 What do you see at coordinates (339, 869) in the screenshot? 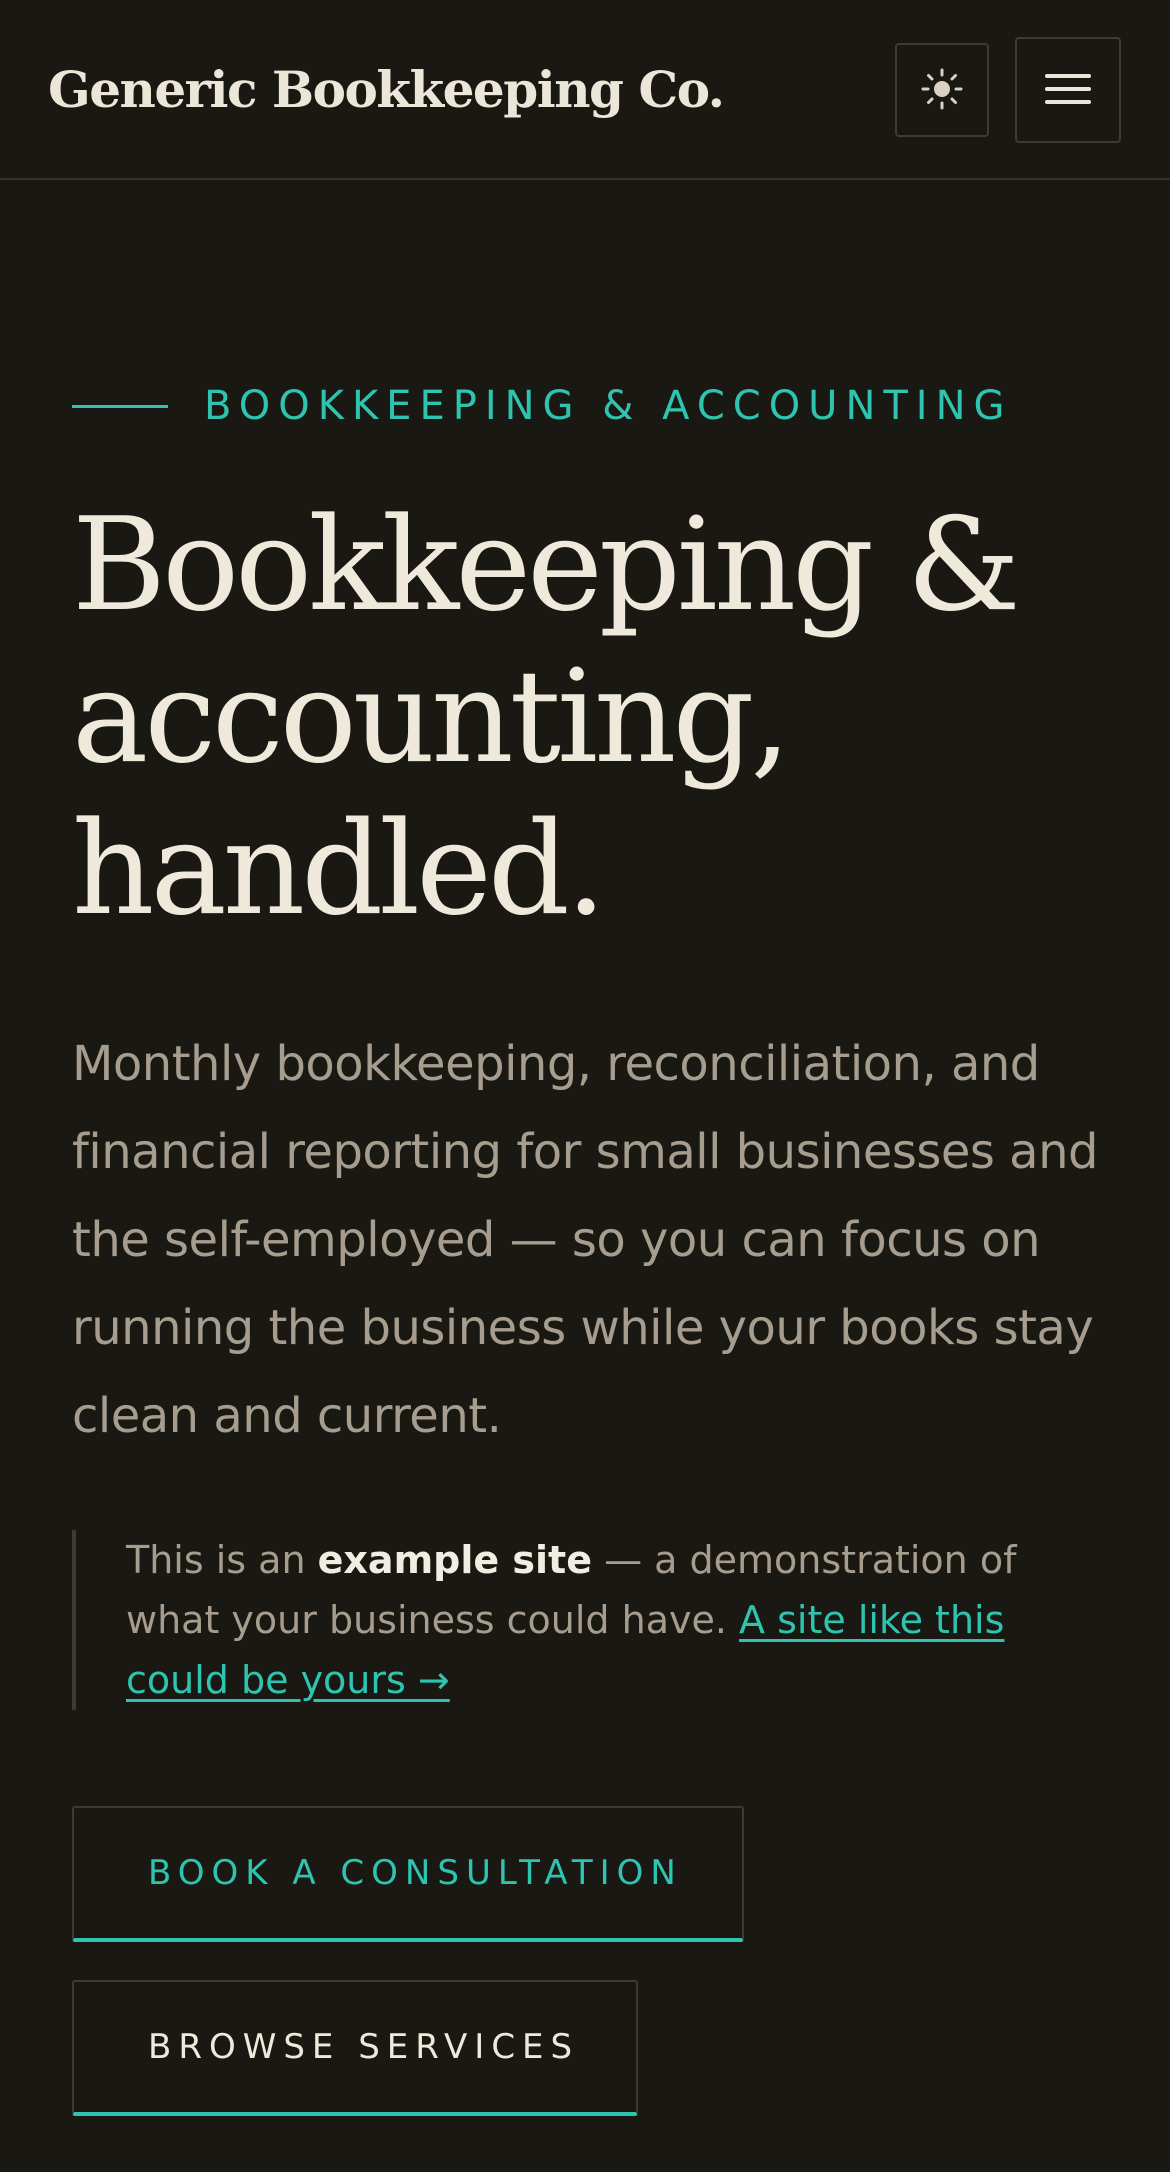
I see `headline-line: handled.` at bounding box center [339, 869].